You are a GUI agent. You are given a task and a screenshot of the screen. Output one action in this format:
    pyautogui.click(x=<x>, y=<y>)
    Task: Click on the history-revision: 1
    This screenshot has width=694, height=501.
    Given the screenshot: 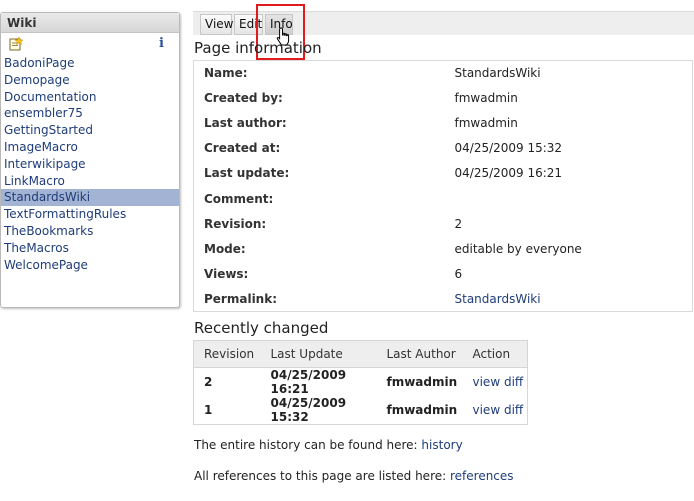 What is the action you would take?
    pyautogui.click(x=208, y=410)
    